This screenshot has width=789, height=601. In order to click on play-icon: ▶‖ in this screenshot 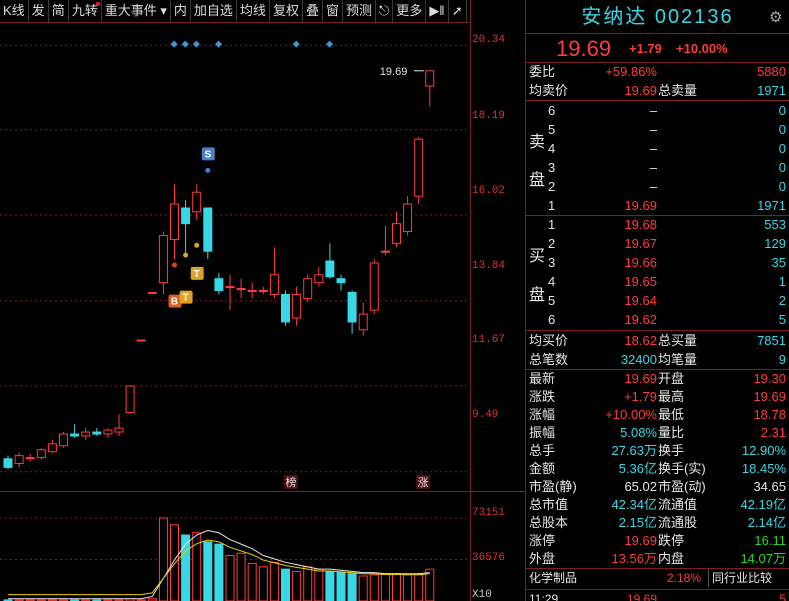, I will do `click(437, 11)`.